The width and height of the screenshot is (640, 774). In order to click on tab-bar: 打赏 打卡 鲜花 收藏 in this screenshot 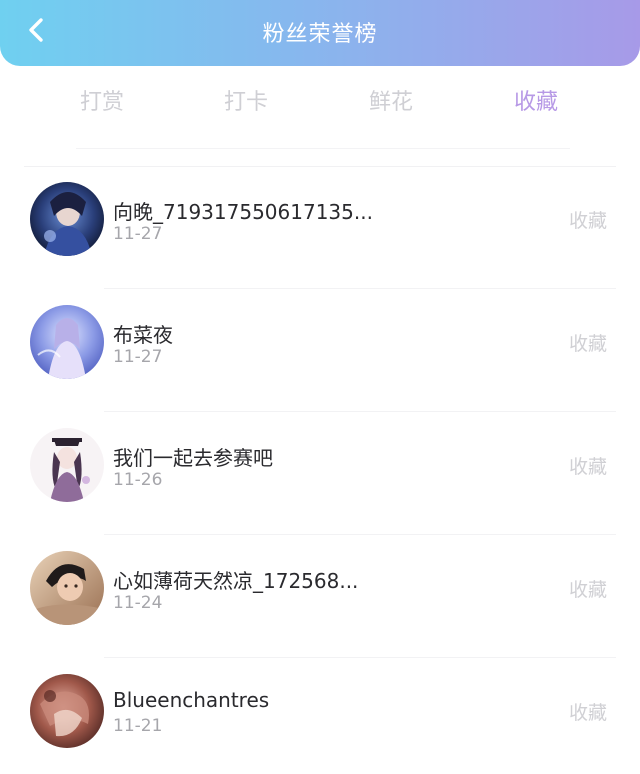, I will do `click(320, 98)`.